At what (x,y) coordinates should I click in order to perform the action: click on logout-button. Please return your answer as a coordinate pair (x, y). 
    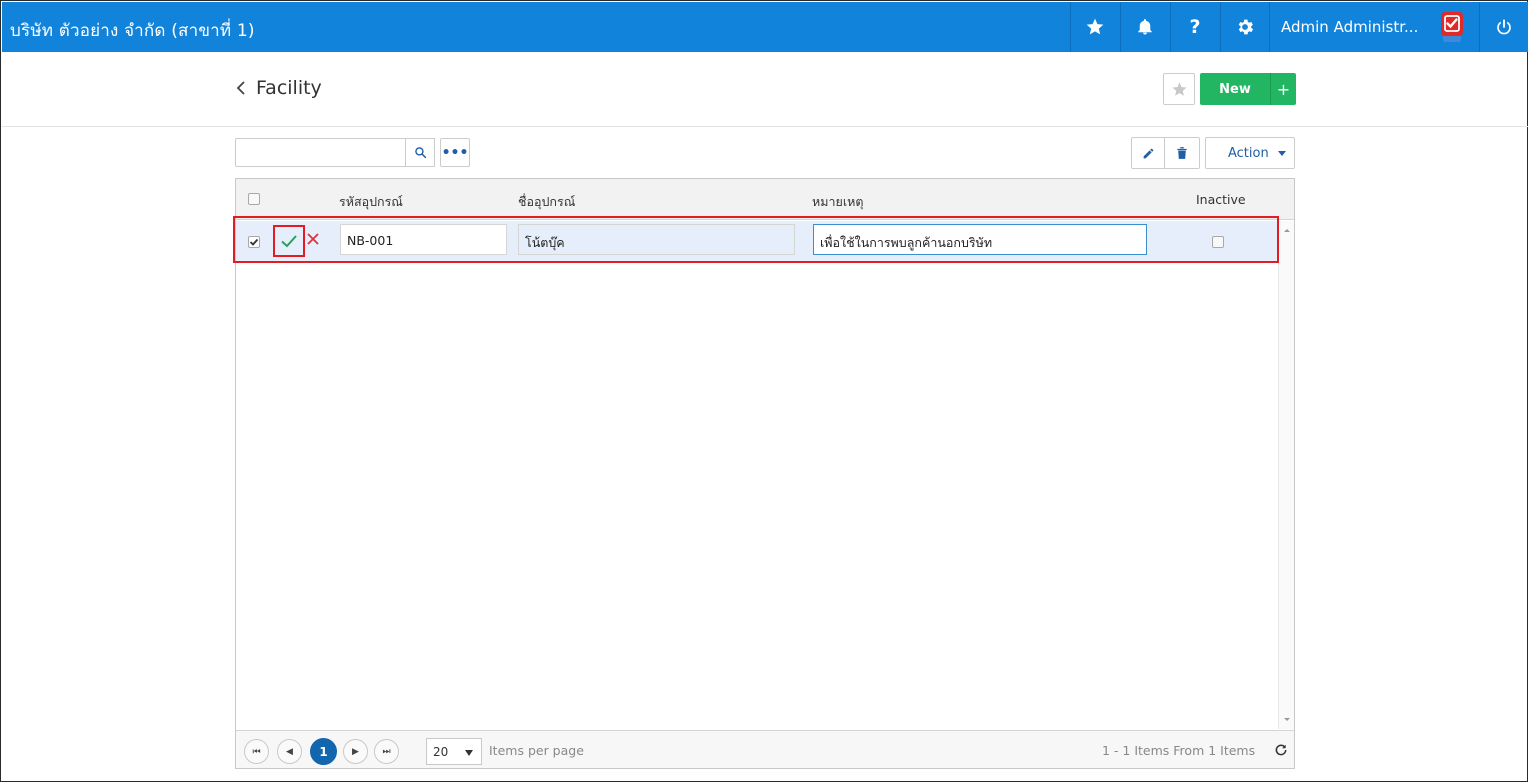
    Looking at the image, I should click on (1503, 27).